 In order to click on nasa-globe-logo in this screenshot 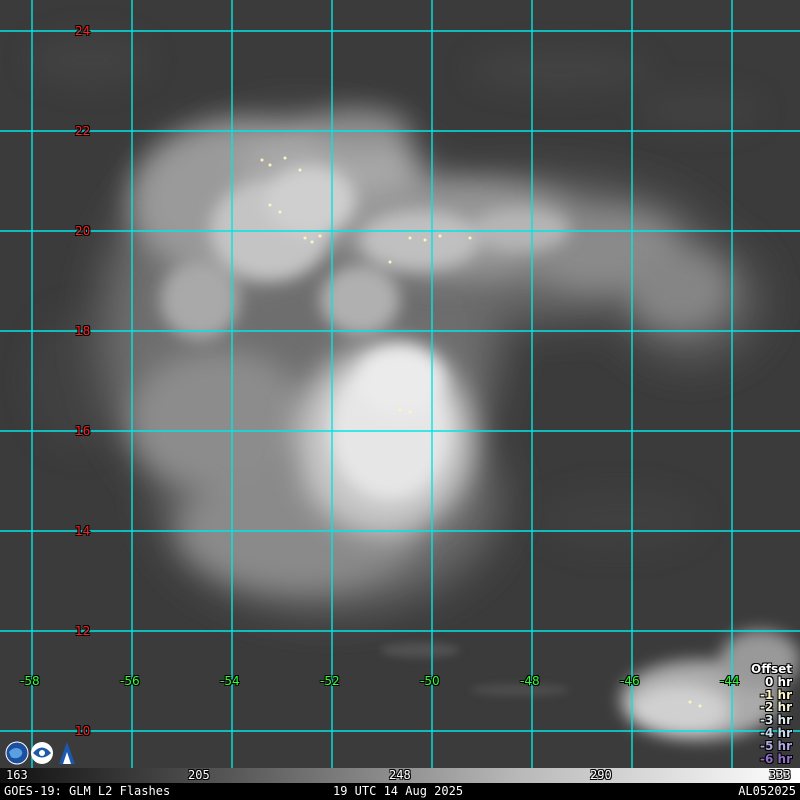, I will do `click(17, 753)`.